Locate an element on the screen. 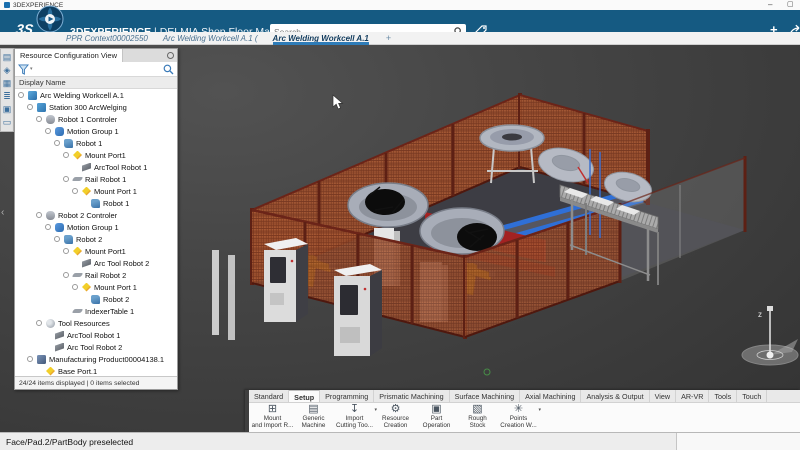 Image resolution: width=800 pixels, height=450 pixels. ribbon-tab: View is located at coordinates (663, 396).